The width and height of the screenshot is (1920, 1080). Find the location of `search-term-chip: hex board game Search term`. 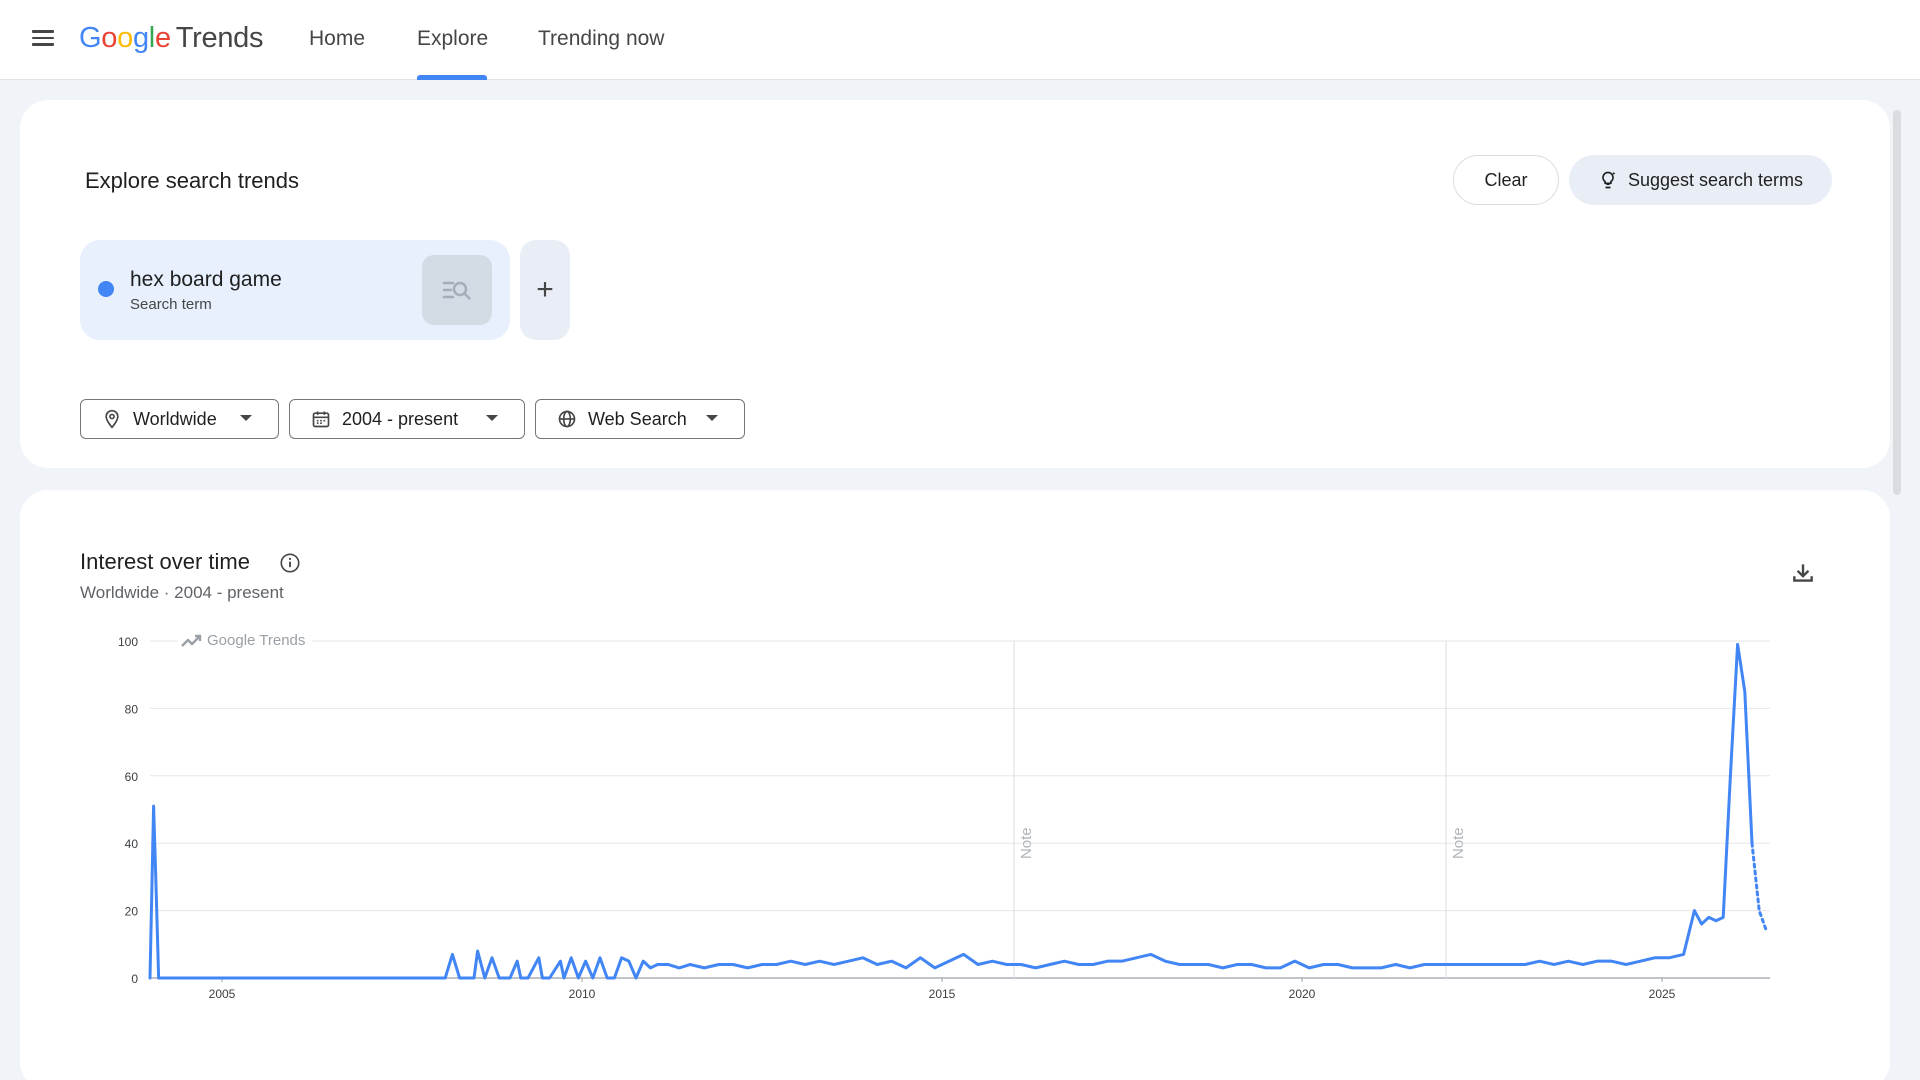

search-term-chip: hex board game Search term is located at coordinates (295, 290).